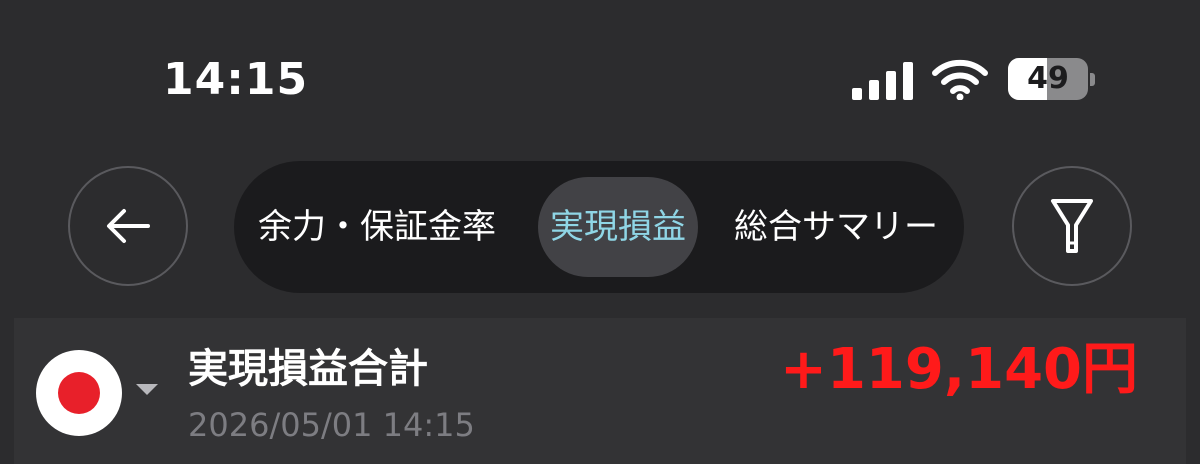 The width and height of the screenshot is (1200, 464). I want to click on back-button, so click(128, 226).